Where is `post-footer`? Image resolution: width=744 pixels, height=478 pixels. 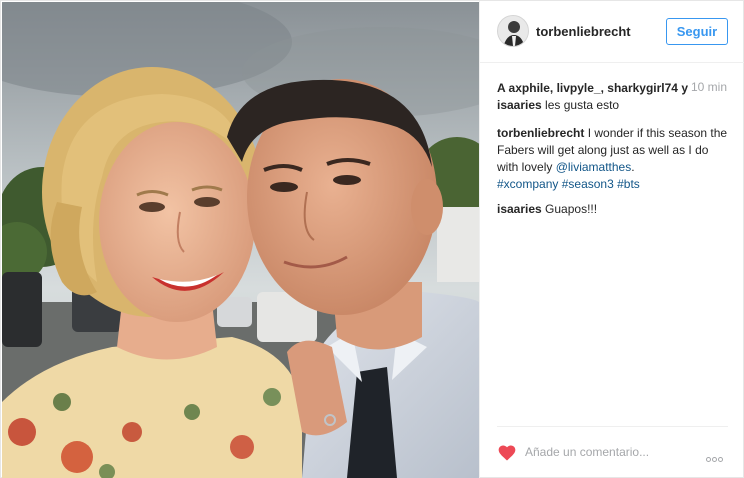 post-footer is located at coordinates (612, 452).